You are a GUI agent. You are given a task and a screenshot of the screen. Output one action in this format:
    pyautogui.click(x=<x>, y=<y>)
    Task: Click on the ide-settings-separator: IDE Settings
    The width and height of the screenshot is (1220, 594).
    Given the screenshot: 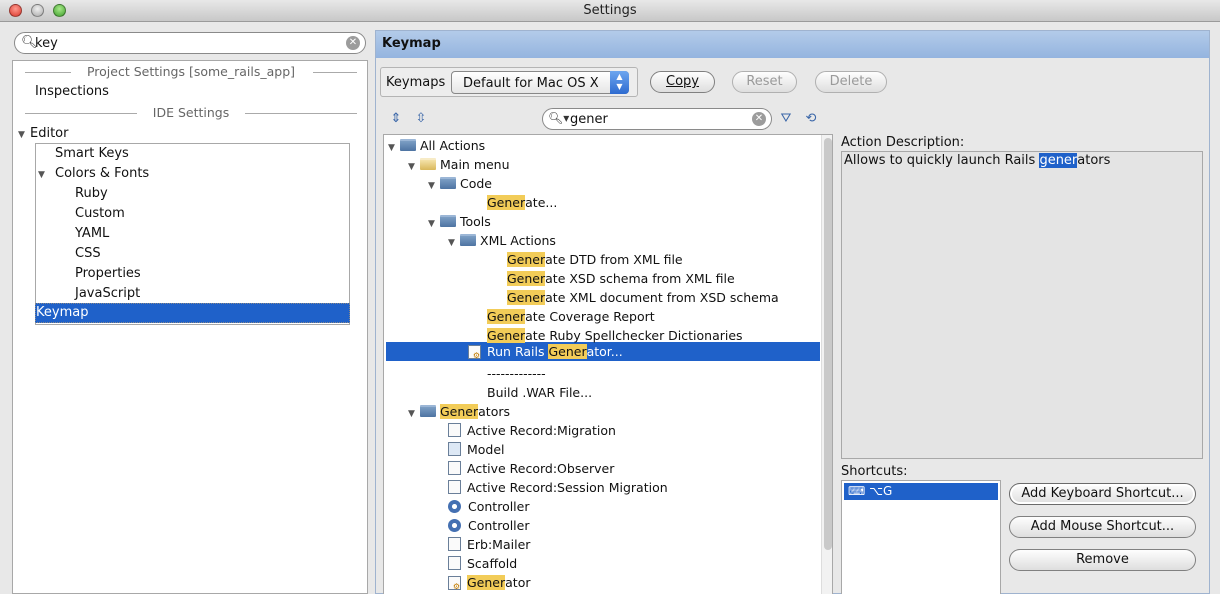 What is the action you would take?
    pyautogui.click(x=191, y=113)
    